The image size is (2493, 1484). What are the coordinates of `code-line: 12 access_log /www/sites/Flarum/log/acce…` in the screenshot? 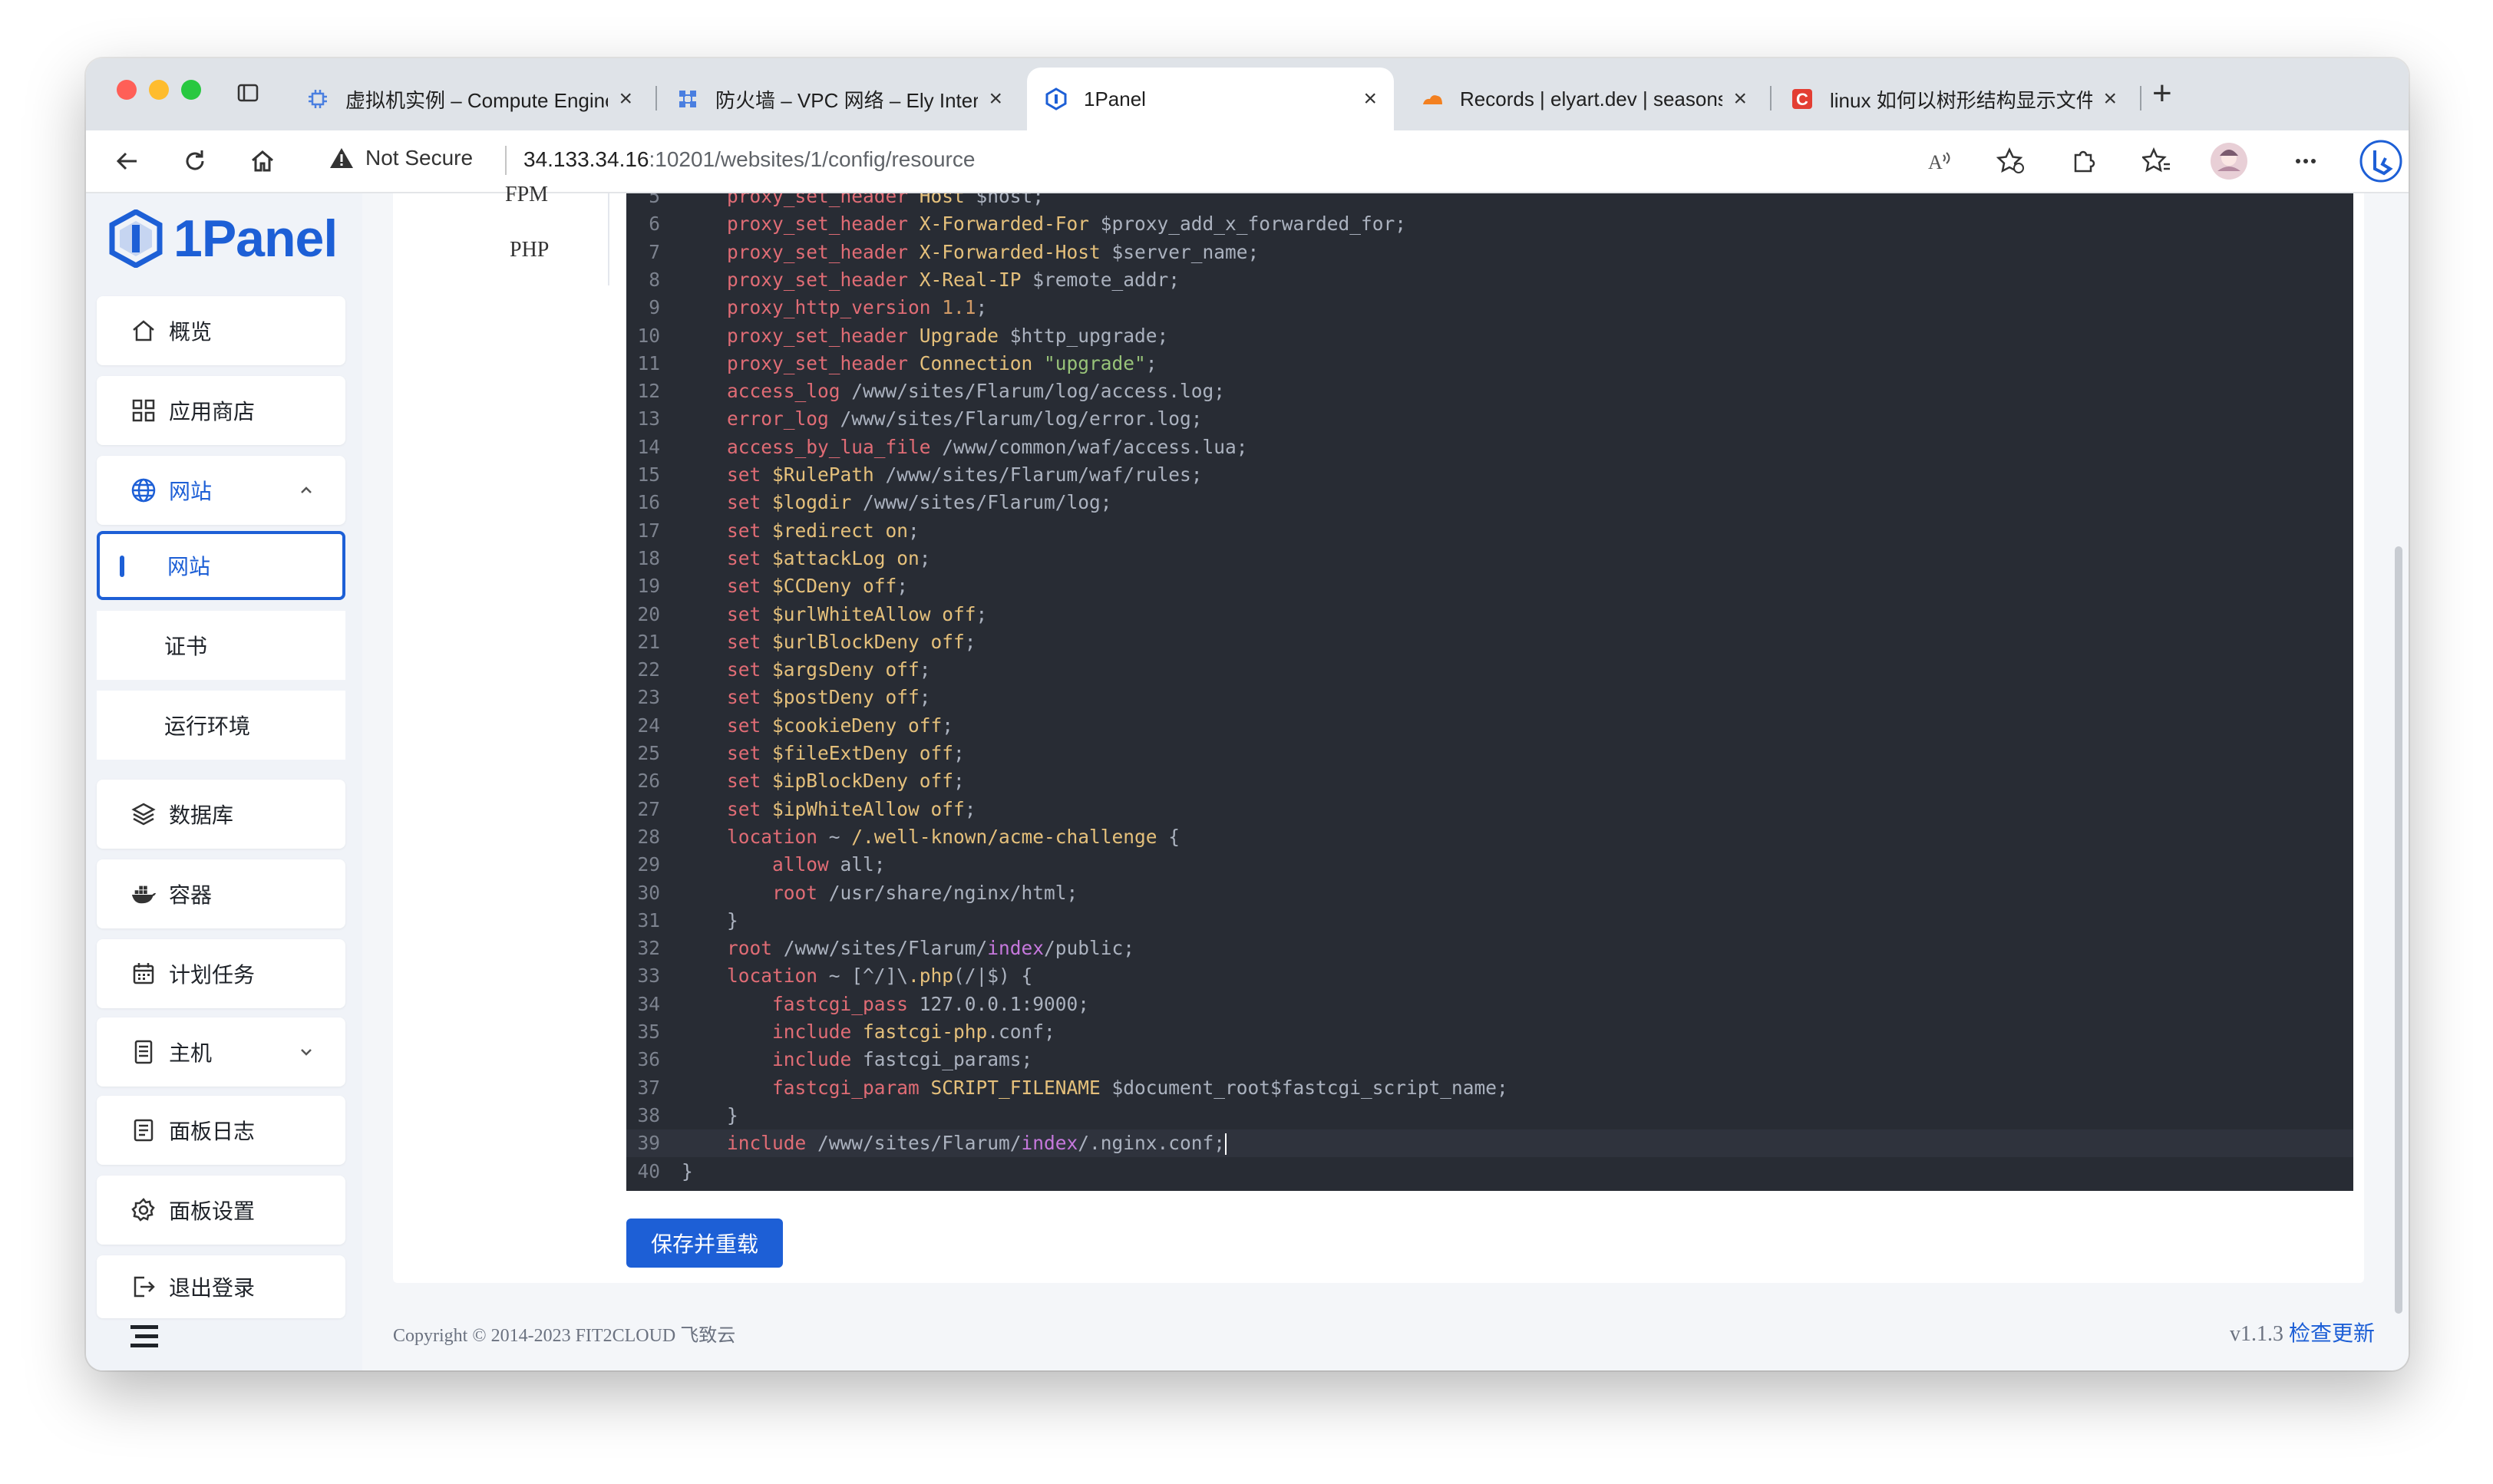 It's located at (1489, 392).